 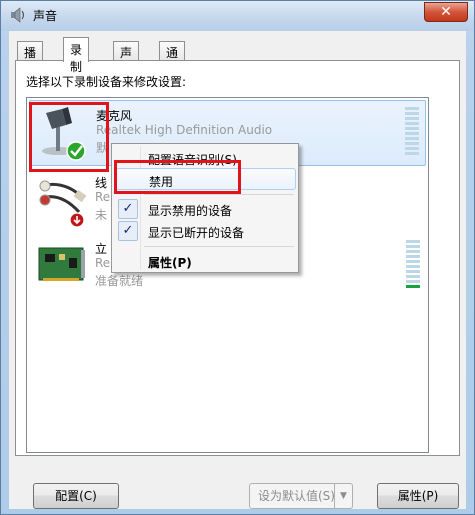 I want to click on button-label: 配置(C), so click(x=76, y=496).